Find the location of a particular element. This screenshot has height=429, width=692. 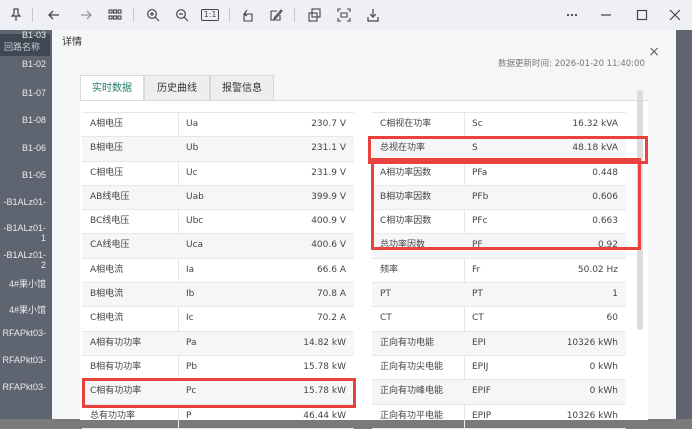

measure-row: B相电流 Ib 70.8 A is located at coordinates (218, 295).